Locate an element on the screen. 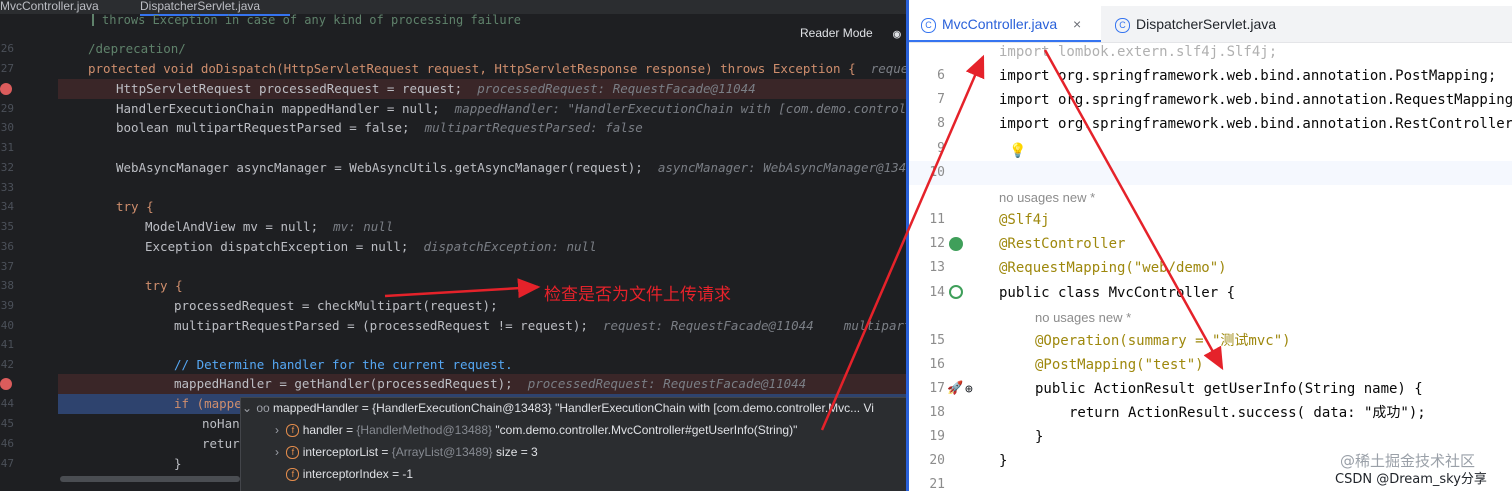 This screenshot has height=491, width=1512. line-number: 27 is located at coordinates (7, 68).